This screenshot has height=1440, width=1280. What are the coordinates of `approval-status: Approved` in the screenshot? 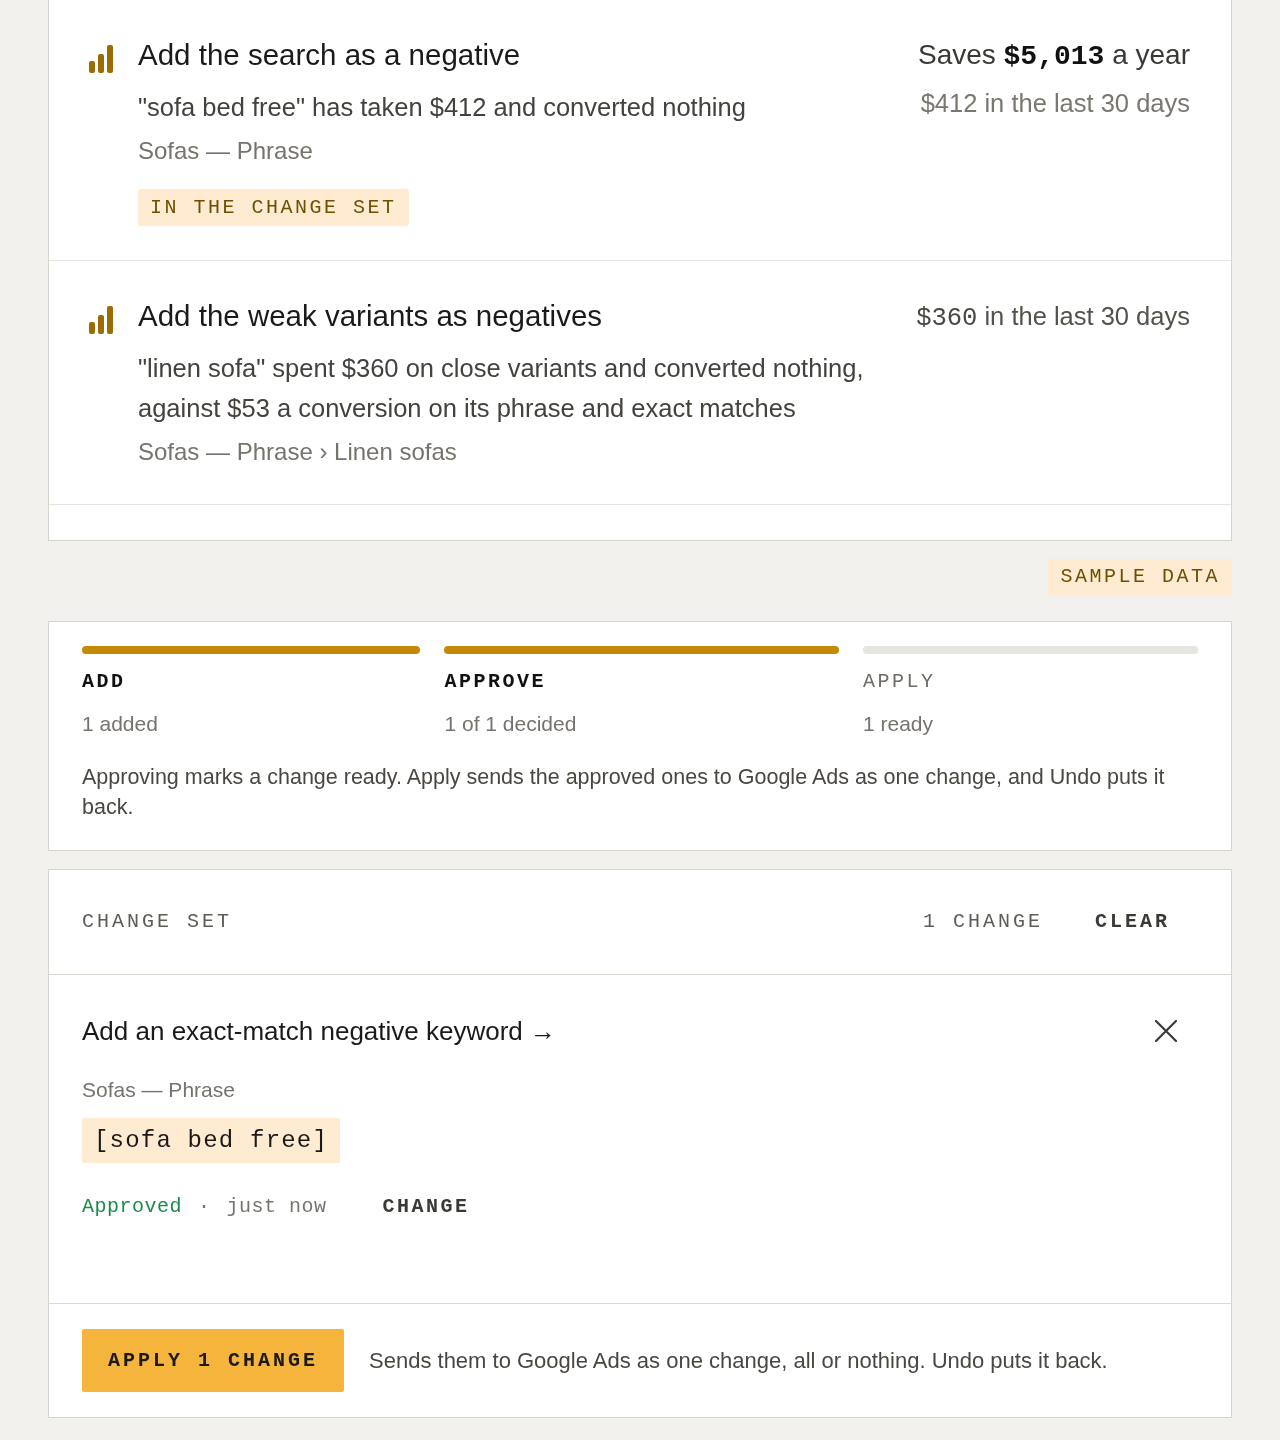 It's located at (132, 1207).